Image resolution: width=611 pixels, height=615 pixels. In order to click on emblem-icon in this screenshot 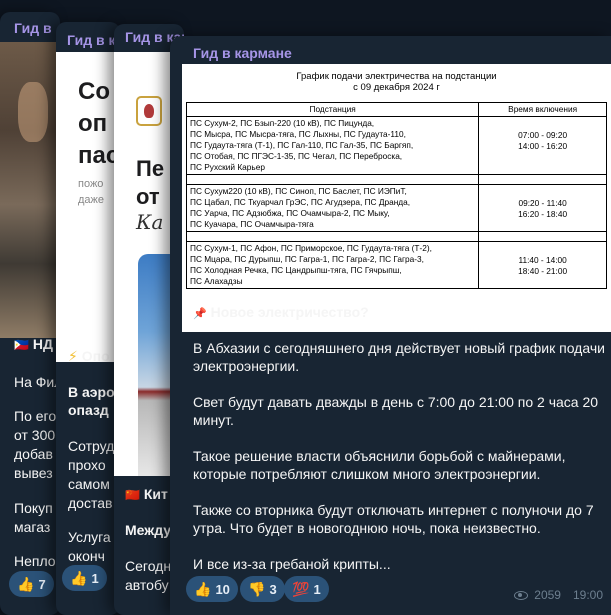, I will do `click(149, 111)`.